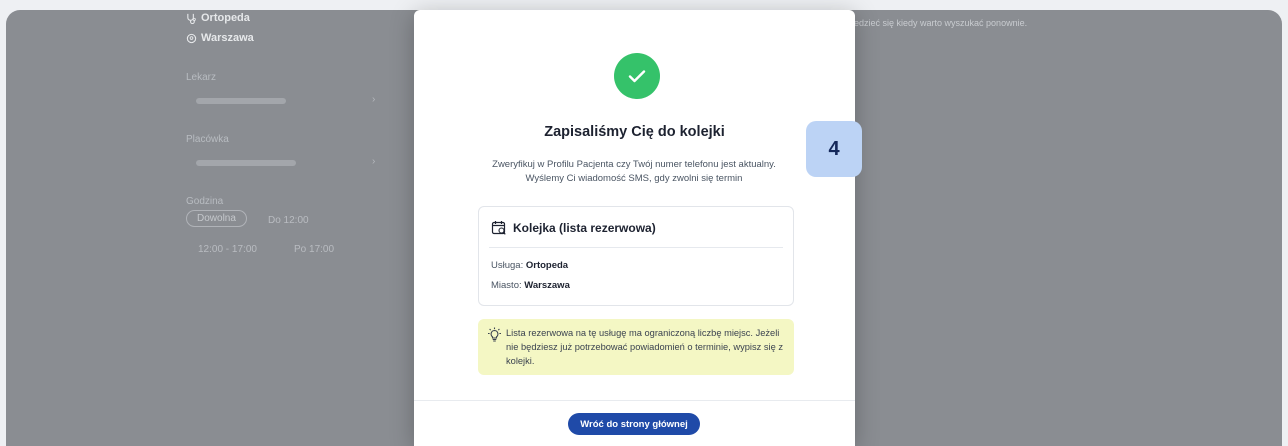 Image resolution: width=1288 pixels, height=446 pixels. Describe the element at coordinates (201, 77) in the screenshot. I see `doctor-label: Lekarz` at that location.